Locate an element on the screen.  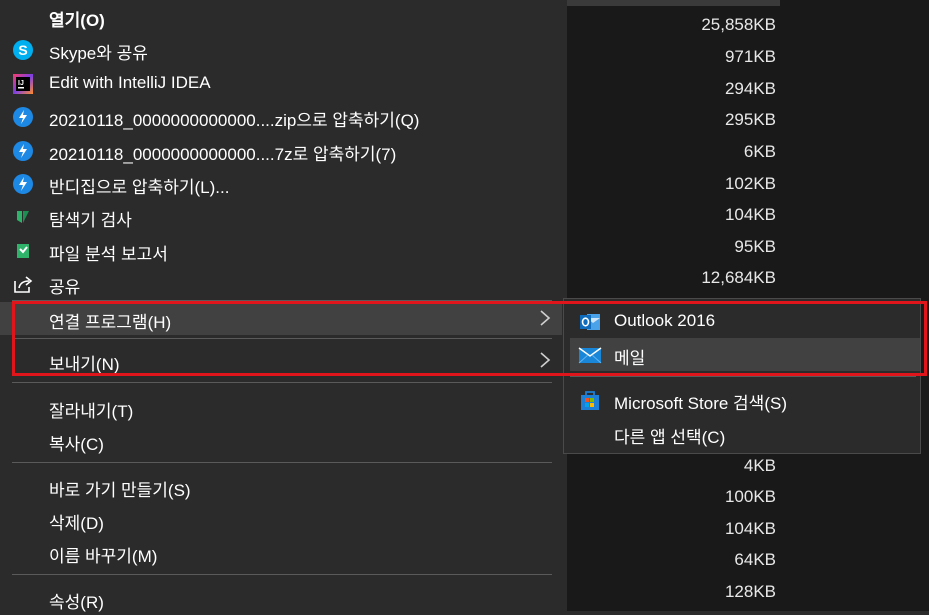
menu-item-delete: 삭제(D) is located at coordinates (281, 519).